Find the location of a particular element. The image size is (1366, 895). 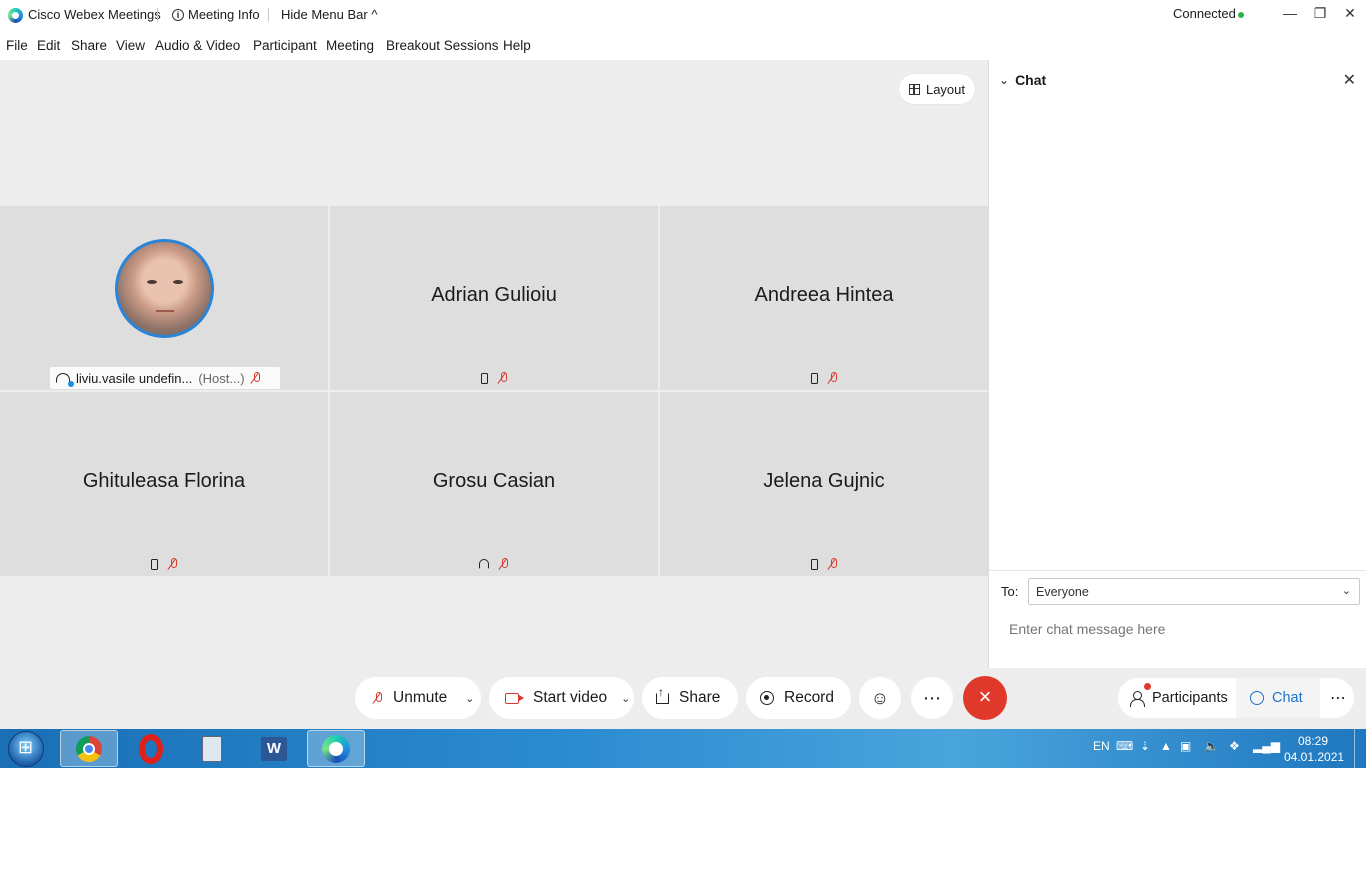

webex-icon is located at coordinates (336, 748).